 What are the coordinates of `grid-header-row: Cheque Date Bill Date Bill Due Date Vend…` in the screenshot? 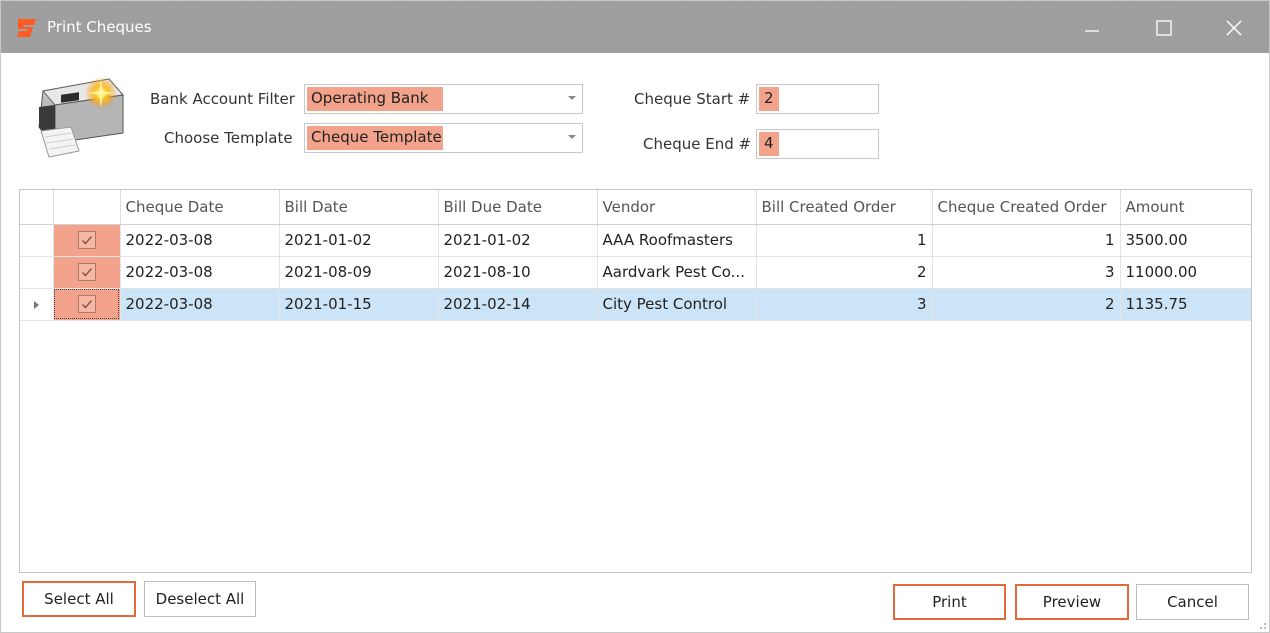 It's located at (635, 207).